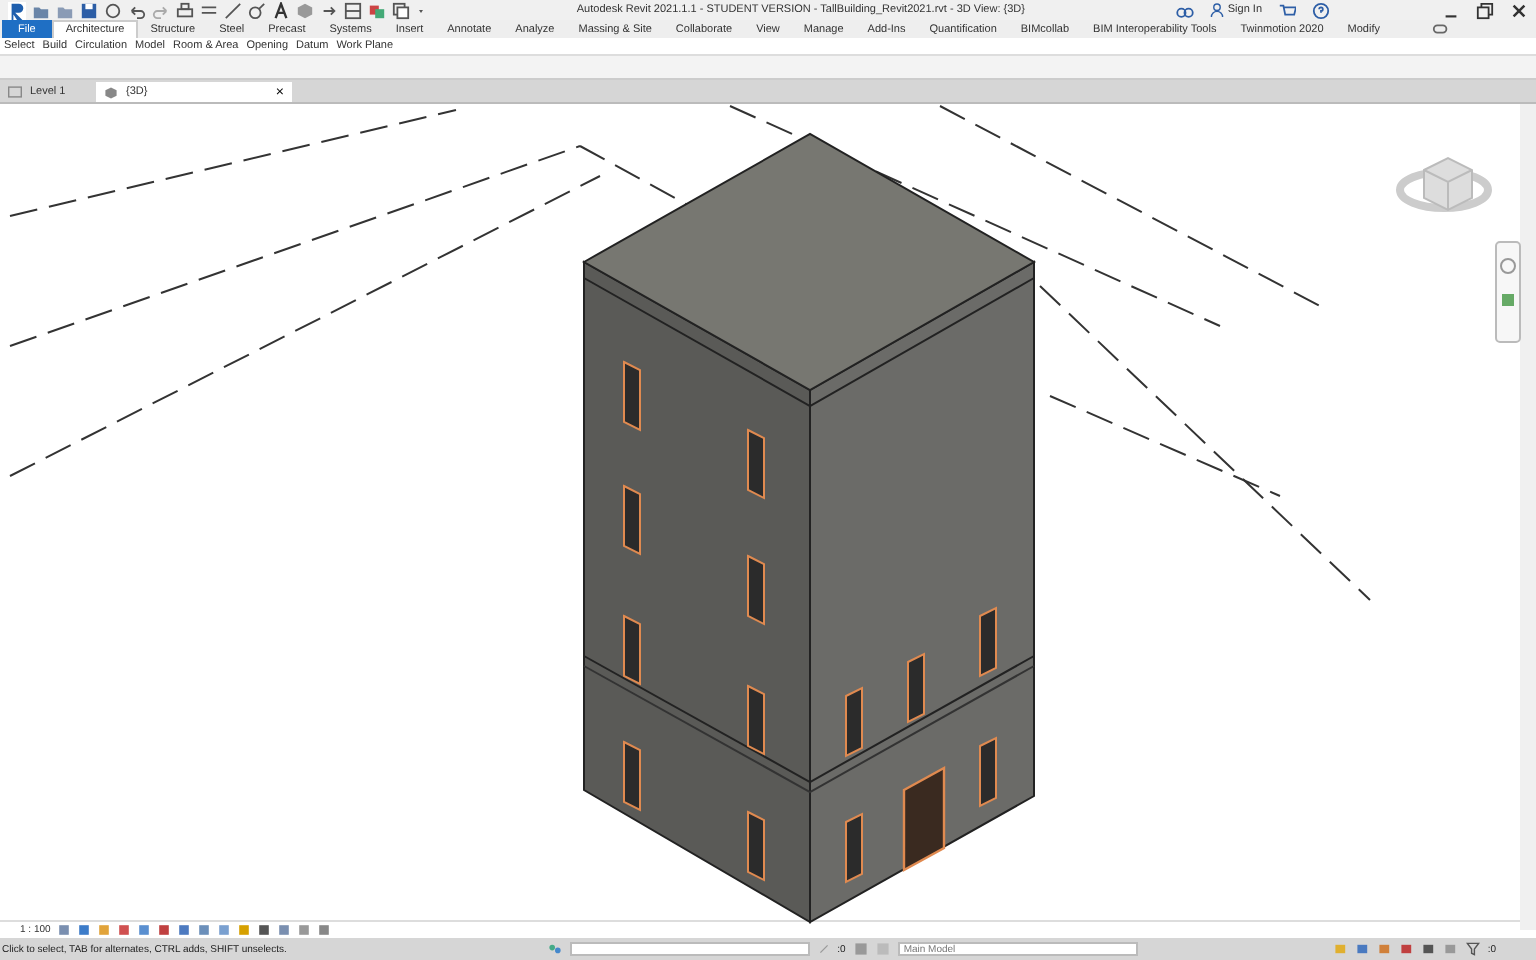 The width and height of the screenshot is (1536, 960). What do you see at coordinates (1287, 10) in the screenshot?
I see `cart-icon` at bounding box center [1287, 10].